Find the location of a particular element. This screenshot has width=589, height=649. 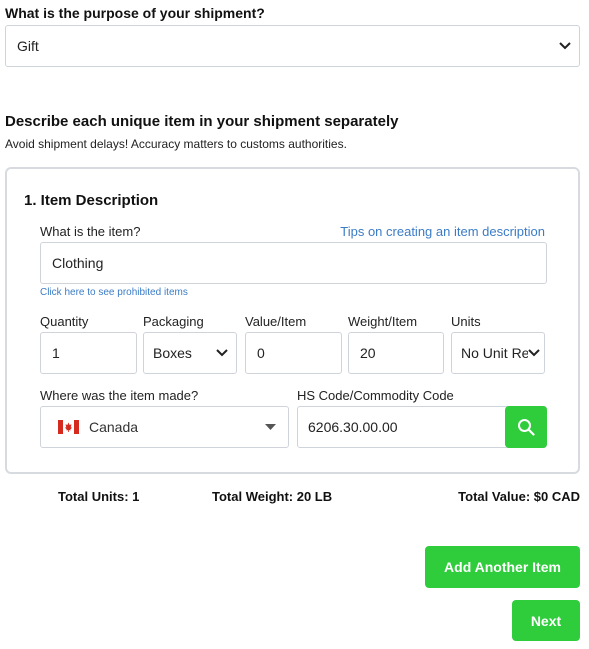

packaging-selected-value: Boxes is located at coordinates (172, 353).